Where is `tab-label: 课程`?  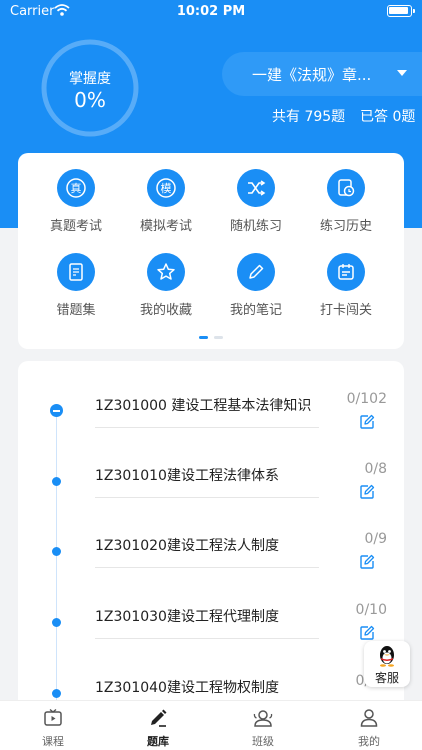
tab-label: 课程 is located at coordinates (53, 741).